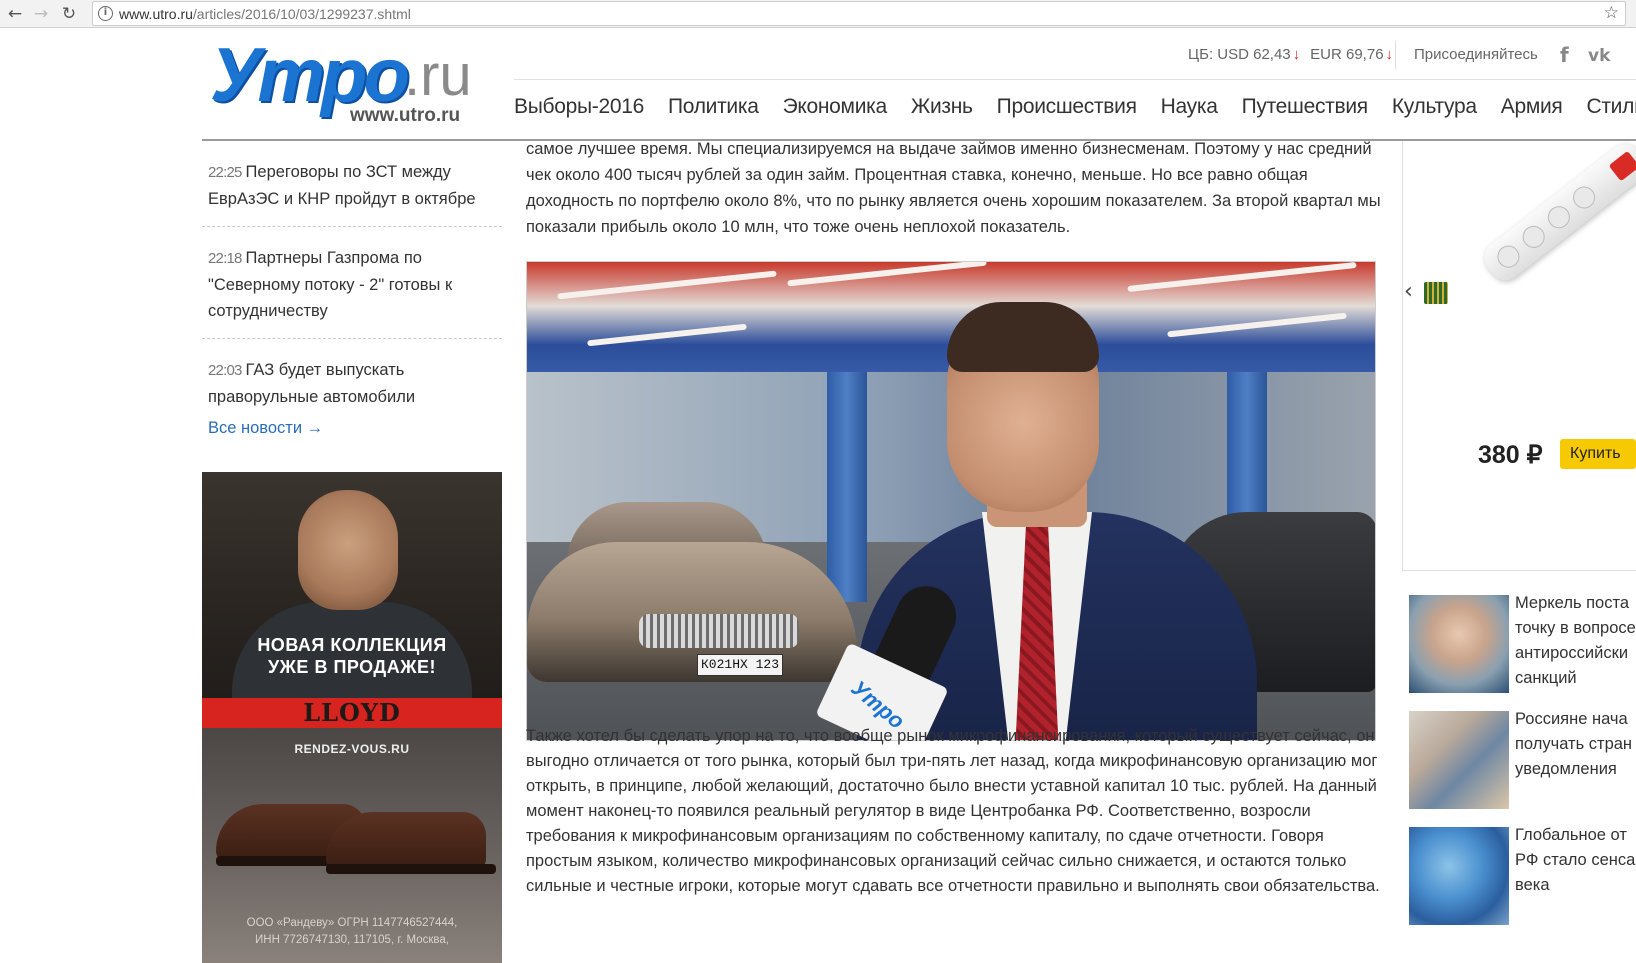 This screenshot has width=1636, height=963. Describe the element at coordinates (438, 75) in the screenshot. I see `logo-tld: .ru` at that location.